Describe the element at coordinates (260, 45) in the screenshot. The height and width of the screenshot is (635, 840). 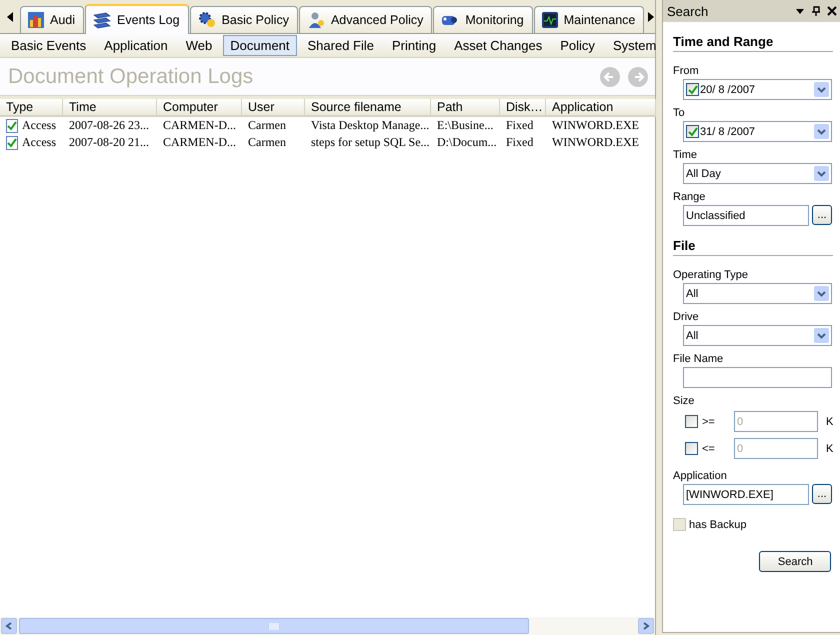
I see `sub-tab: Document` at that location.